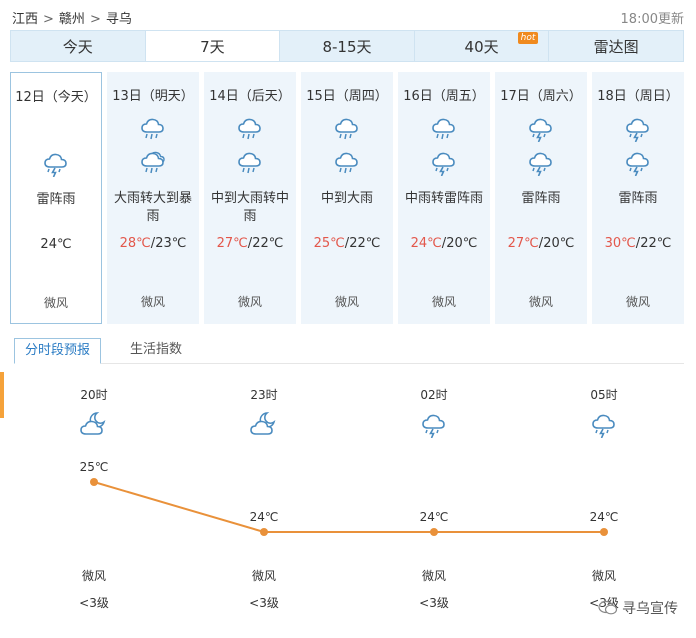 This screenshot has height=638, width=696. Describe the element at coordinates (250, 96) in the screenshot. I see `day-date: 14日（后天）` at that location.